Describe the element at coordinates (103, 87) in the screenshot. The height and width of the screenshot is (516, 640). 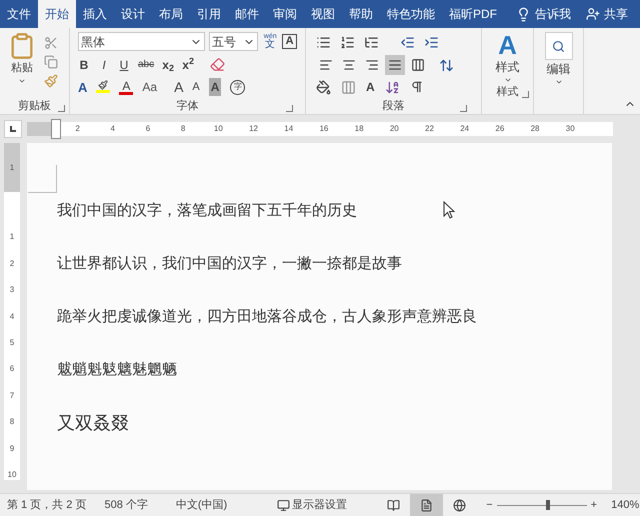
I see `highlighter-icon` at that location.